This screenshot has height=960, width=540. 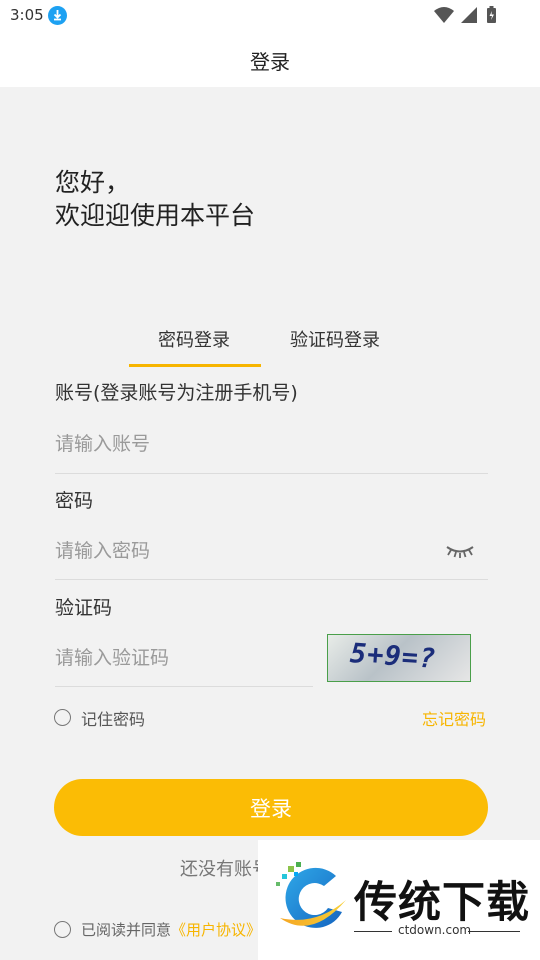 I want to click on greeting: 您好， 欢迎迎使用本平台, so click(x=155, y=199).